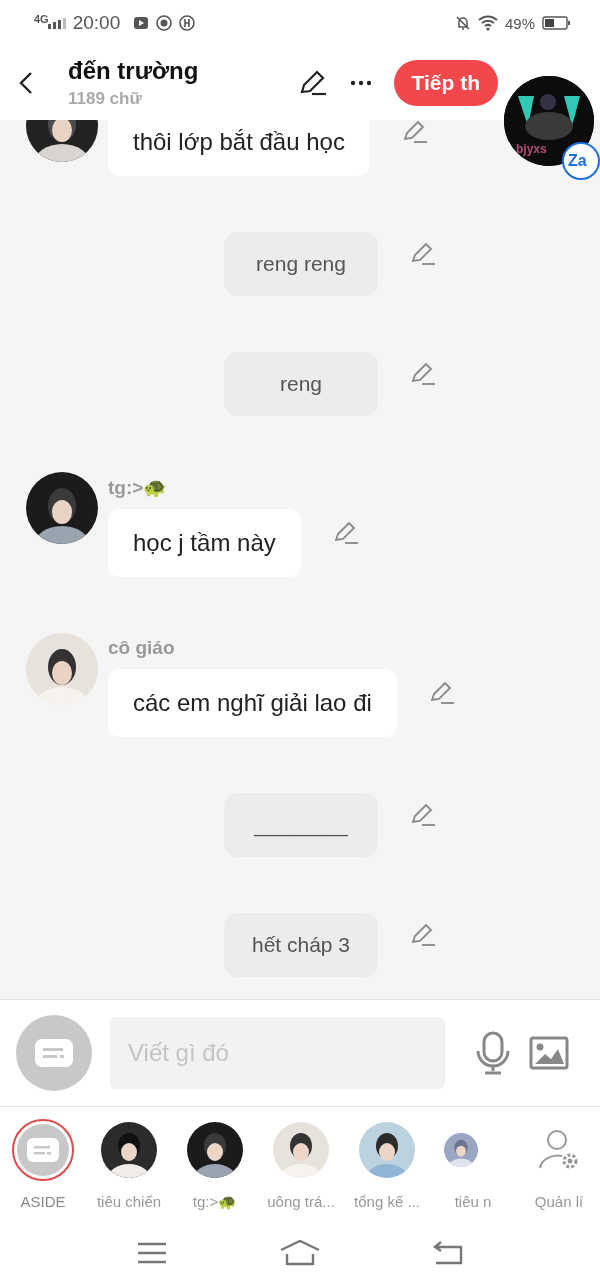 This screenshot has height=1287, width=600. What do you see at coordinates (549, 1053) in the screenshot?
I see `image-icon` at bounding box center [549, 1053].